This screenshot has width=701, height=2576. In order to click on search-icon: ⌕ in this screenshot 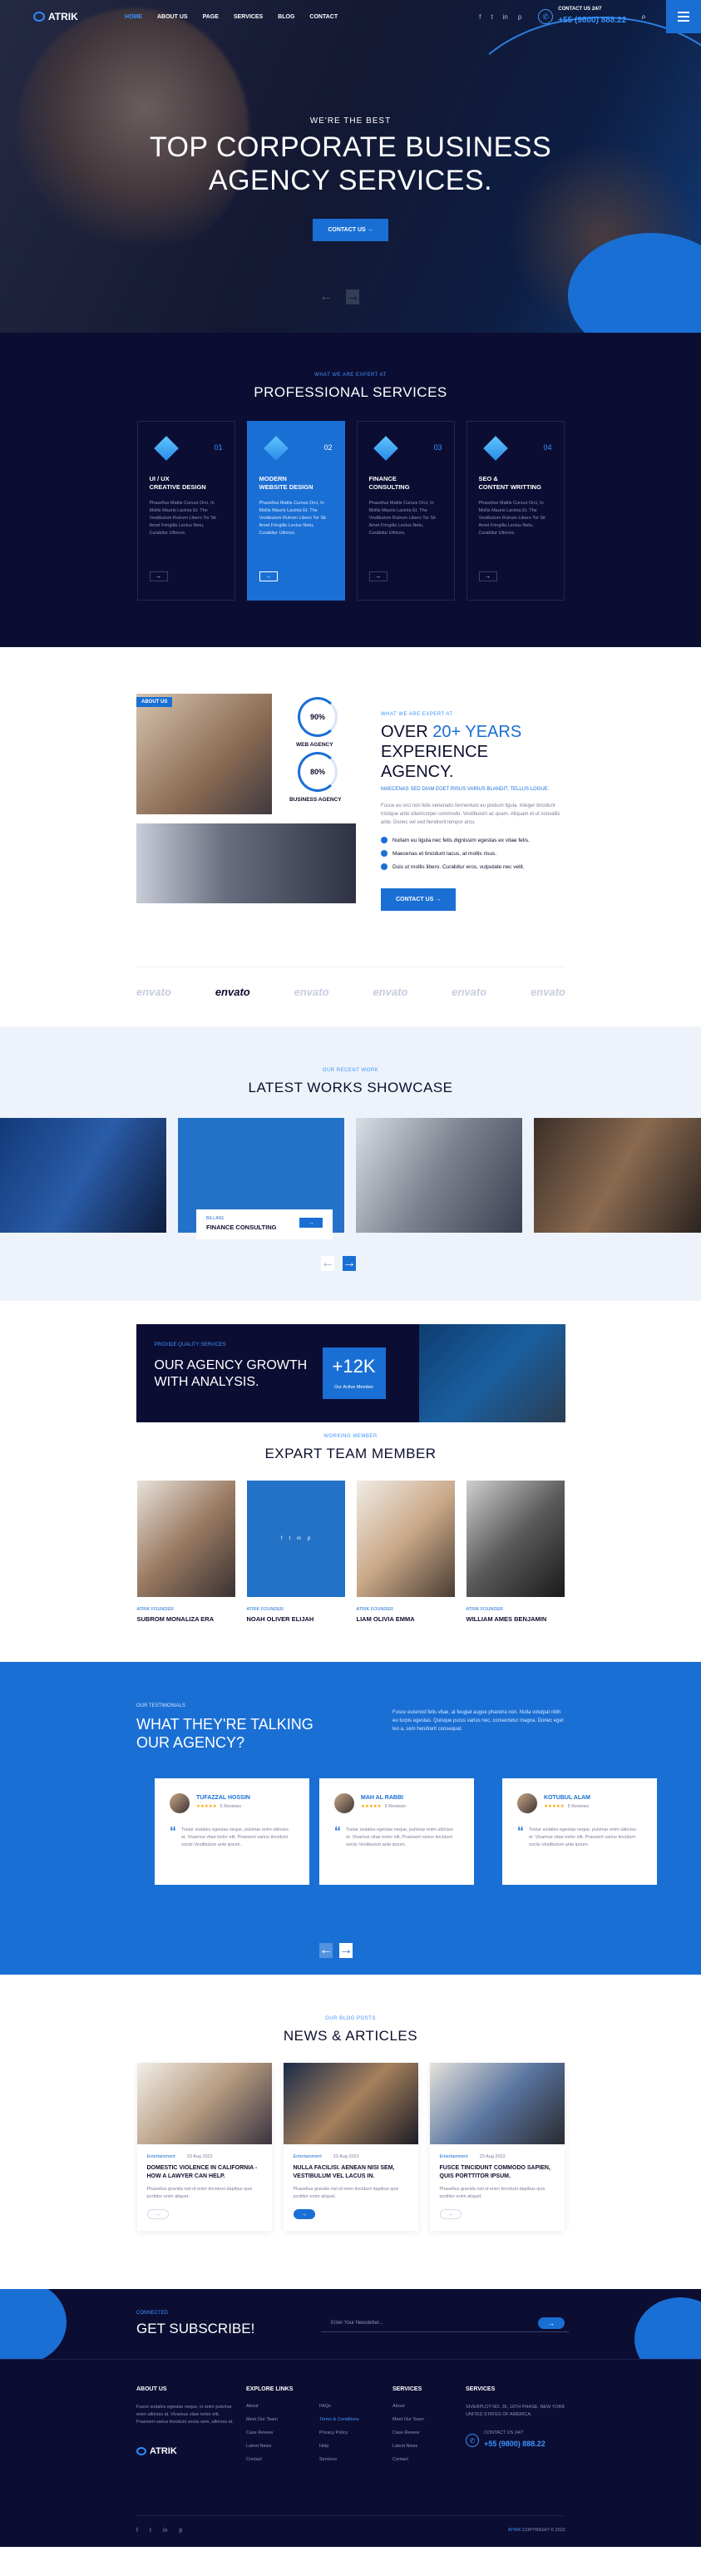, I will do `click(644, 17)`.